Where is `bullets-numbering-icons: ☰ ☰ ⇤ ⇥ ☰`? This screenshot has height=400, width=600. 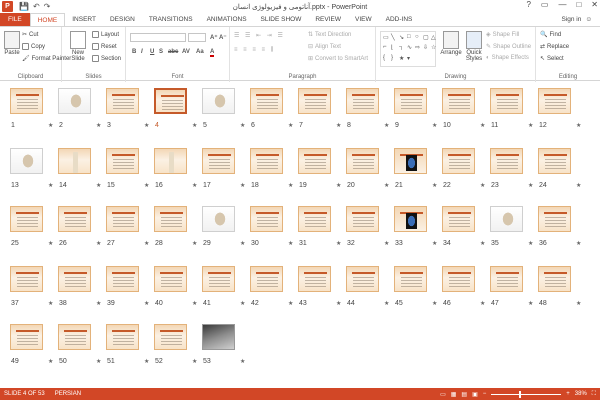
bullets-numbering-icons: ☰ ☰ ⇤ ⇥ ☰ is located at coordinates (259, 35).